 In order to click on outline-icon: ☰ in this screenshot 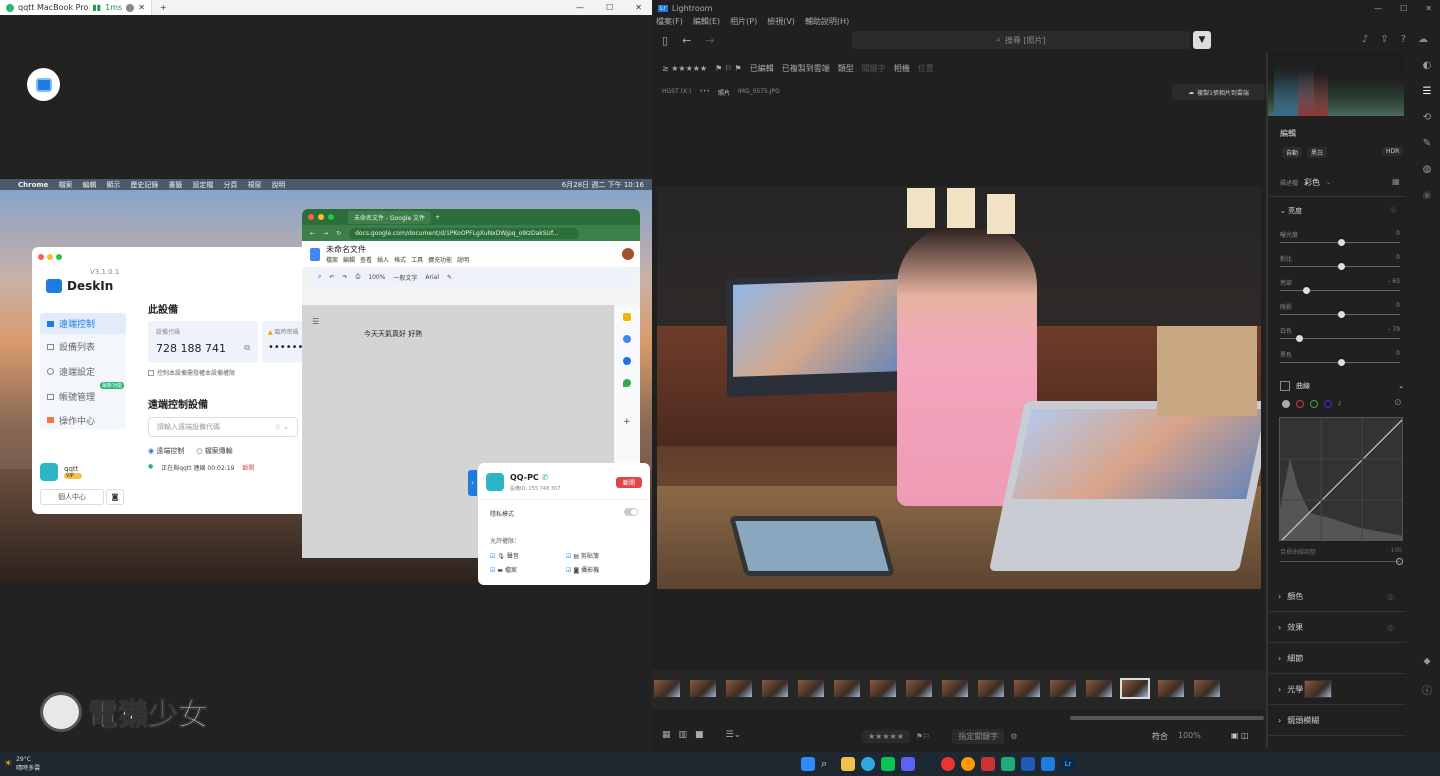, I will do `click(315, 321)`.